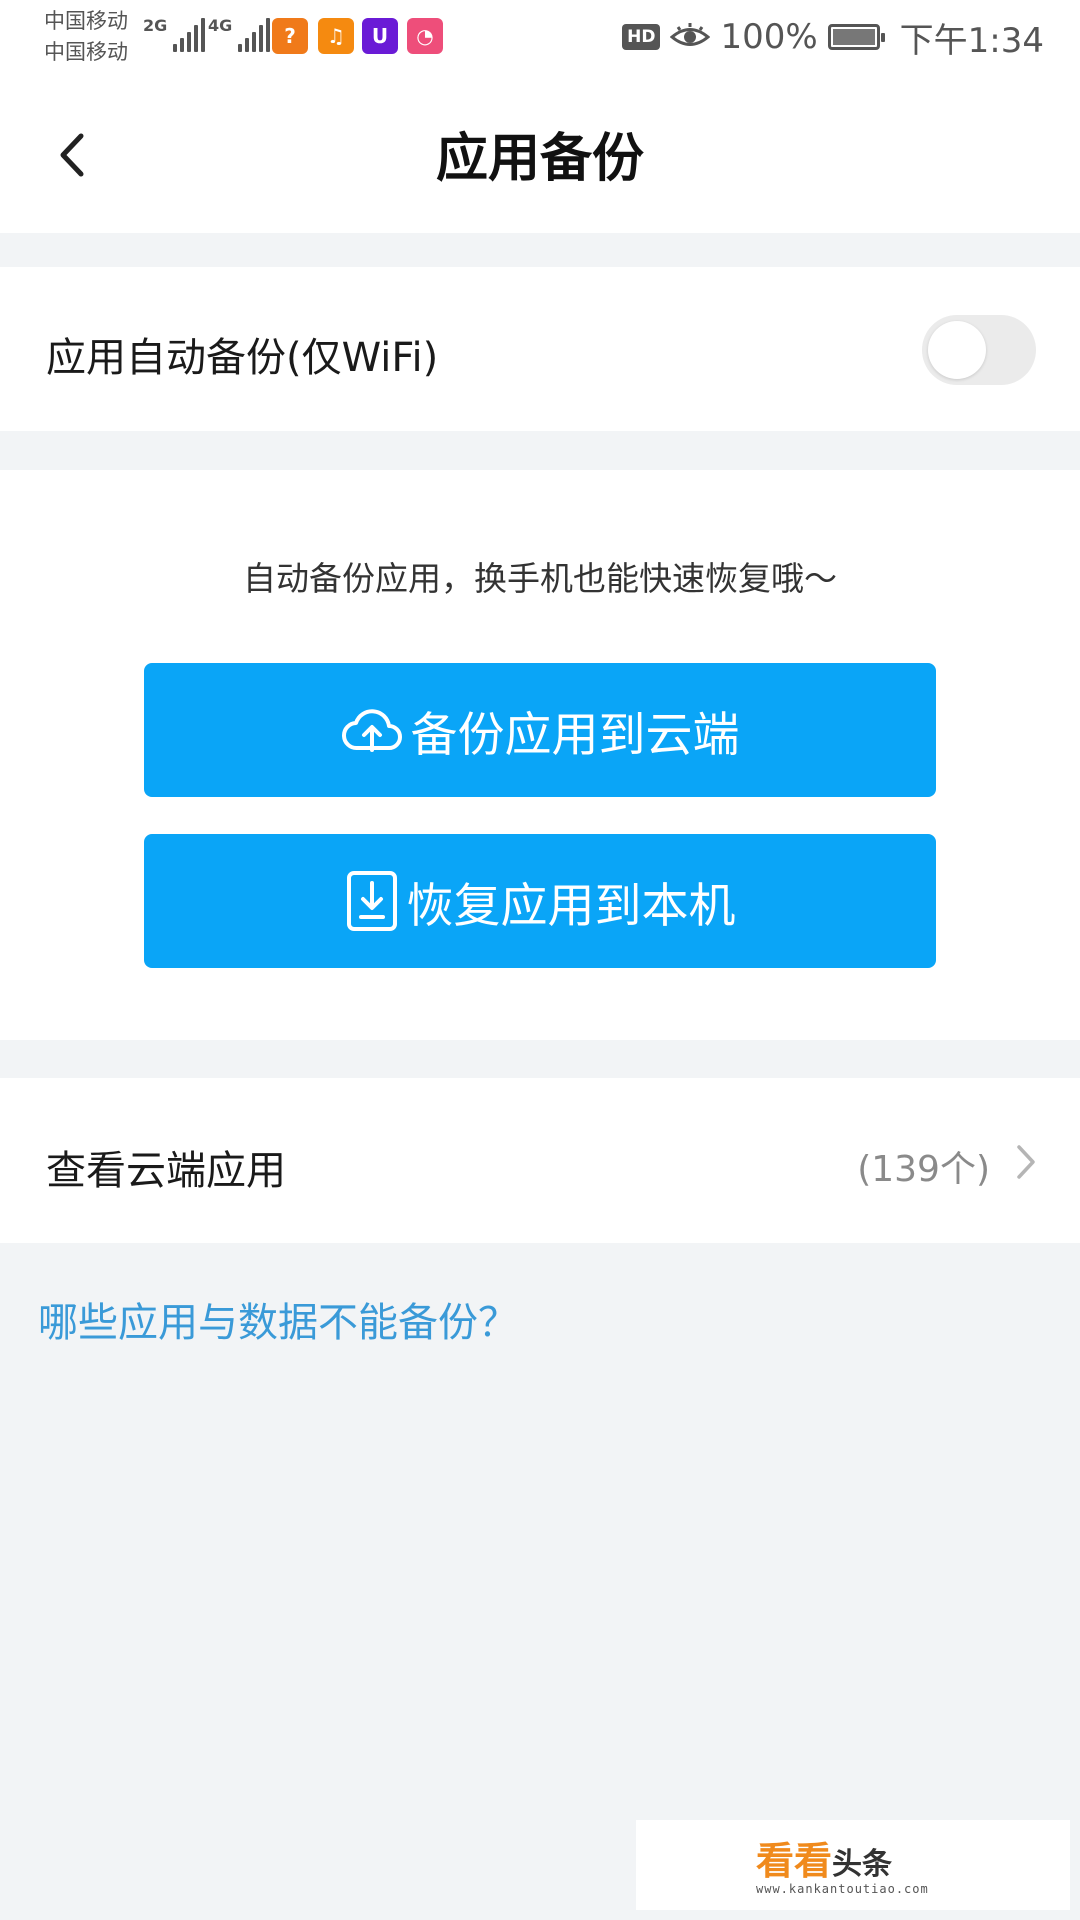 The image size is (1080, 1920). I want to click on hd-icon: HD, so click(641, 37).